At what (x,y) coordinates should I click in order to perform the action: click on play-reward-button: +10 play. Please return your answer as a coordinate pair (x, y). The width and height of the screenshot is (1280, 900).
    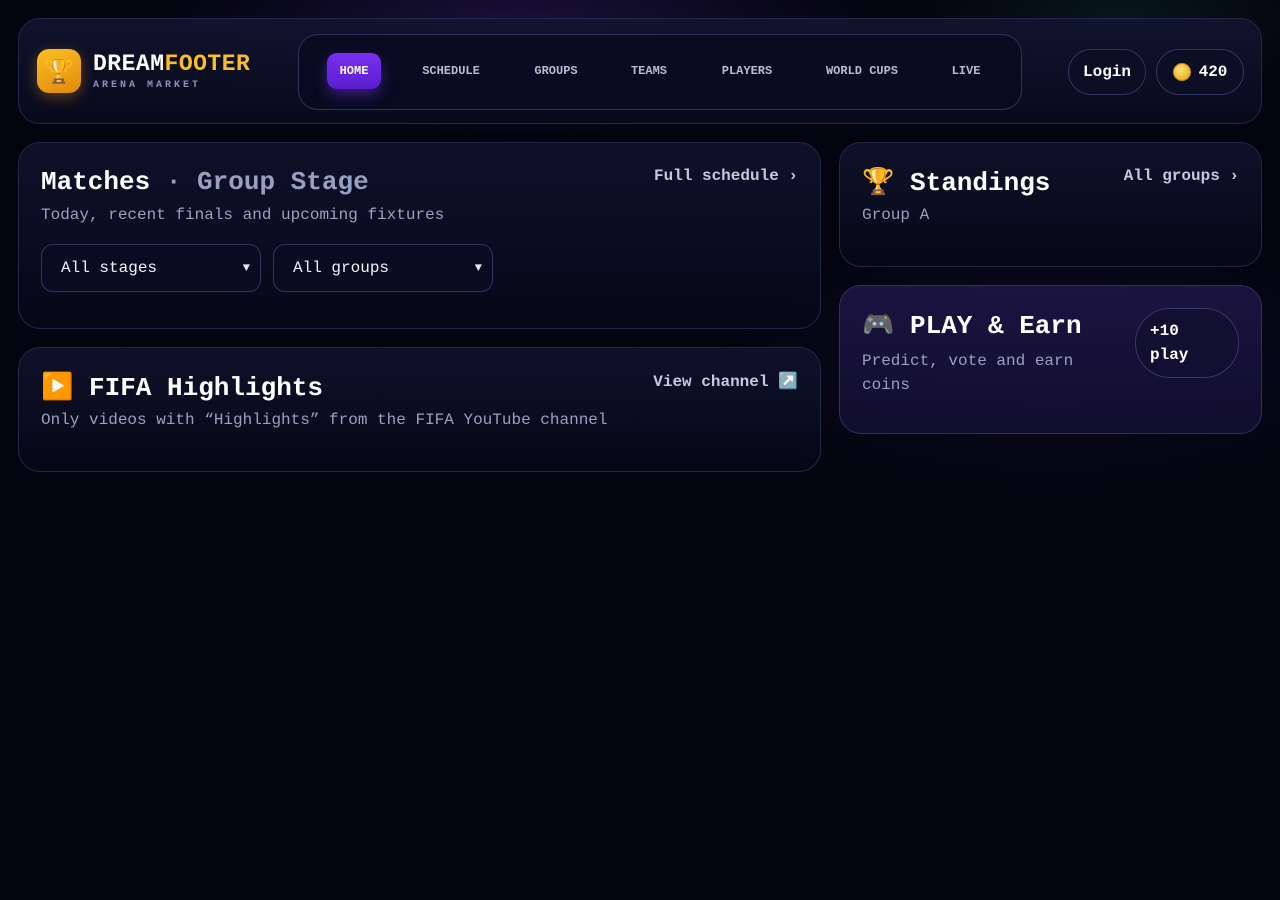
    Looking at the image, I should click on (1187, 343).